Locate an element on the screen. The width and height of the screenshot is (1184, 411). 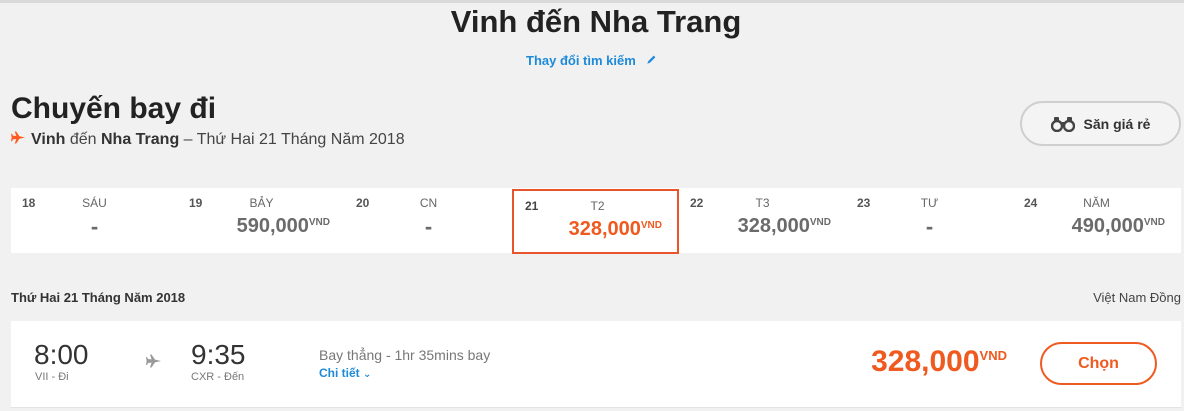
date-cell-21-selected: 21 T2 328,000VND is located at coordinates (595, 221).